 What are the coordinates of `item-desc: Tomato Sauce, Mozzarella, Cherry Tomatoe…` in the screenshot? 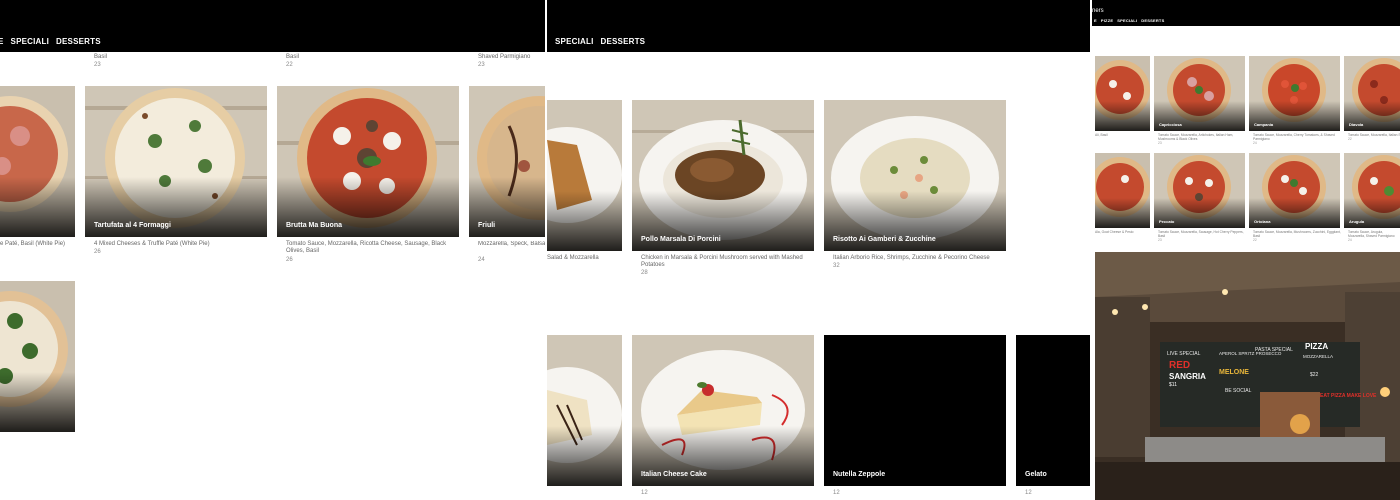 It's located at (1294, 137).